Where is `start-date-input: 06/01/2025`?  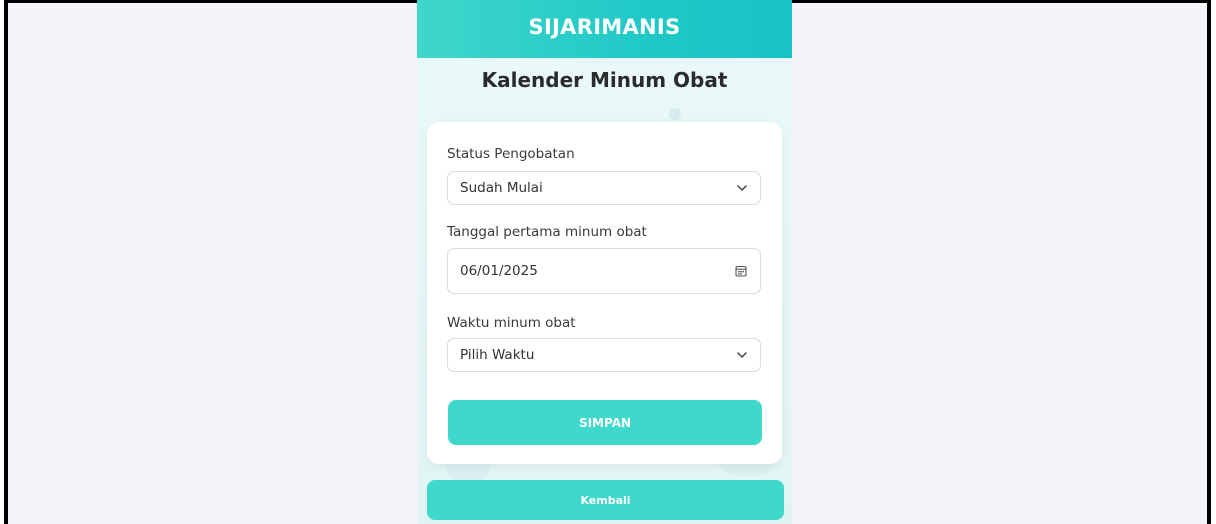 start-date-input: 06/01/2025 is located at coordinates (604, 271).